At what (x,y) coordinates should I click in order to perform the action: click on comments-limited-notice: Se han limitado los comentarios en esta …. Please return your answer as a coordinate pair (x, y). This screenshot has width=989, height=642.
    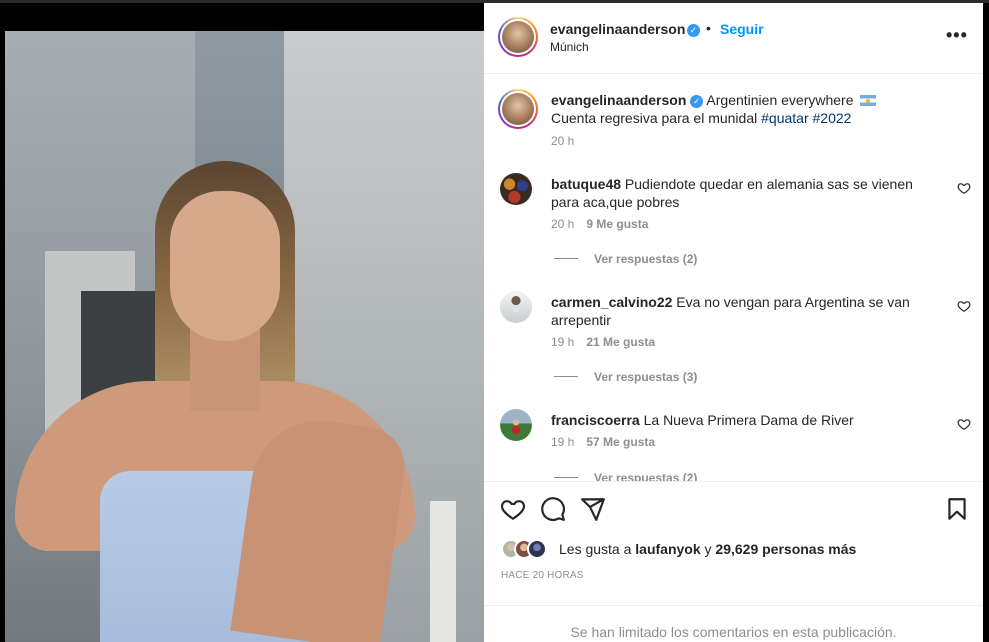
    Looking at the image, I should click on (733, 622).